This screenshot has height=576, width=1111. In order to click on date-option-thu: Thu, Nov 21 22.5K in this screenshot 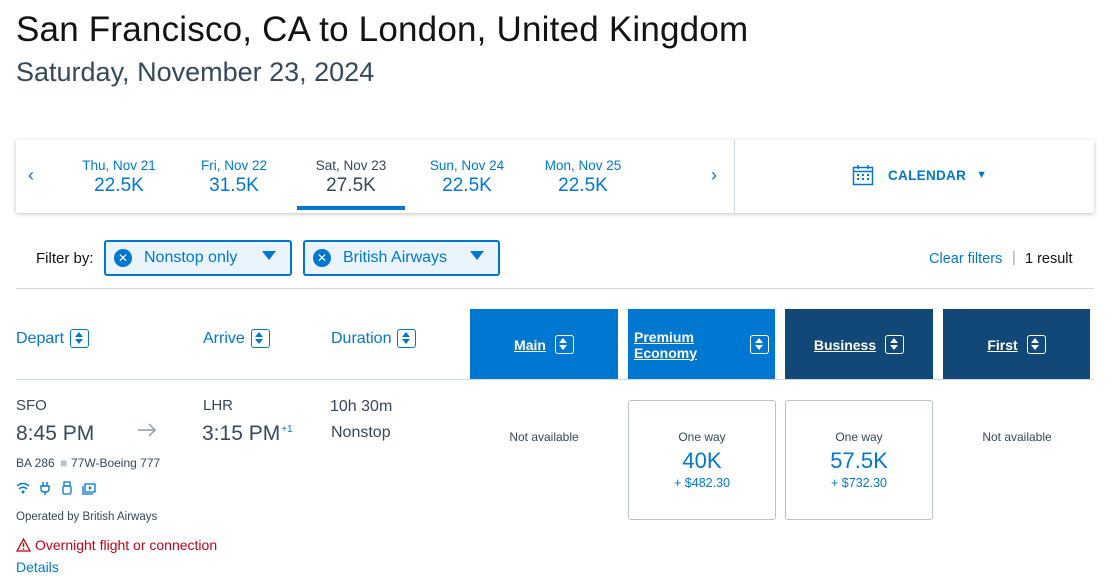, I will do `click(119, 177)`.